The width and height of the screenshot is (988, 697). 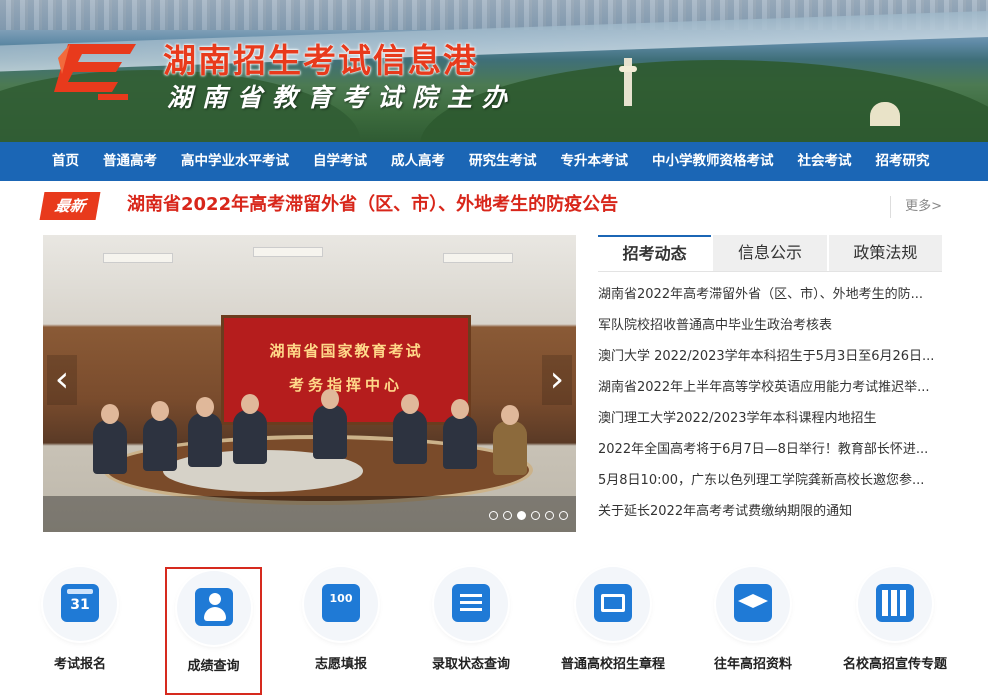 I want to click on service-icon-circle: 100, so click(x=341, y=604).